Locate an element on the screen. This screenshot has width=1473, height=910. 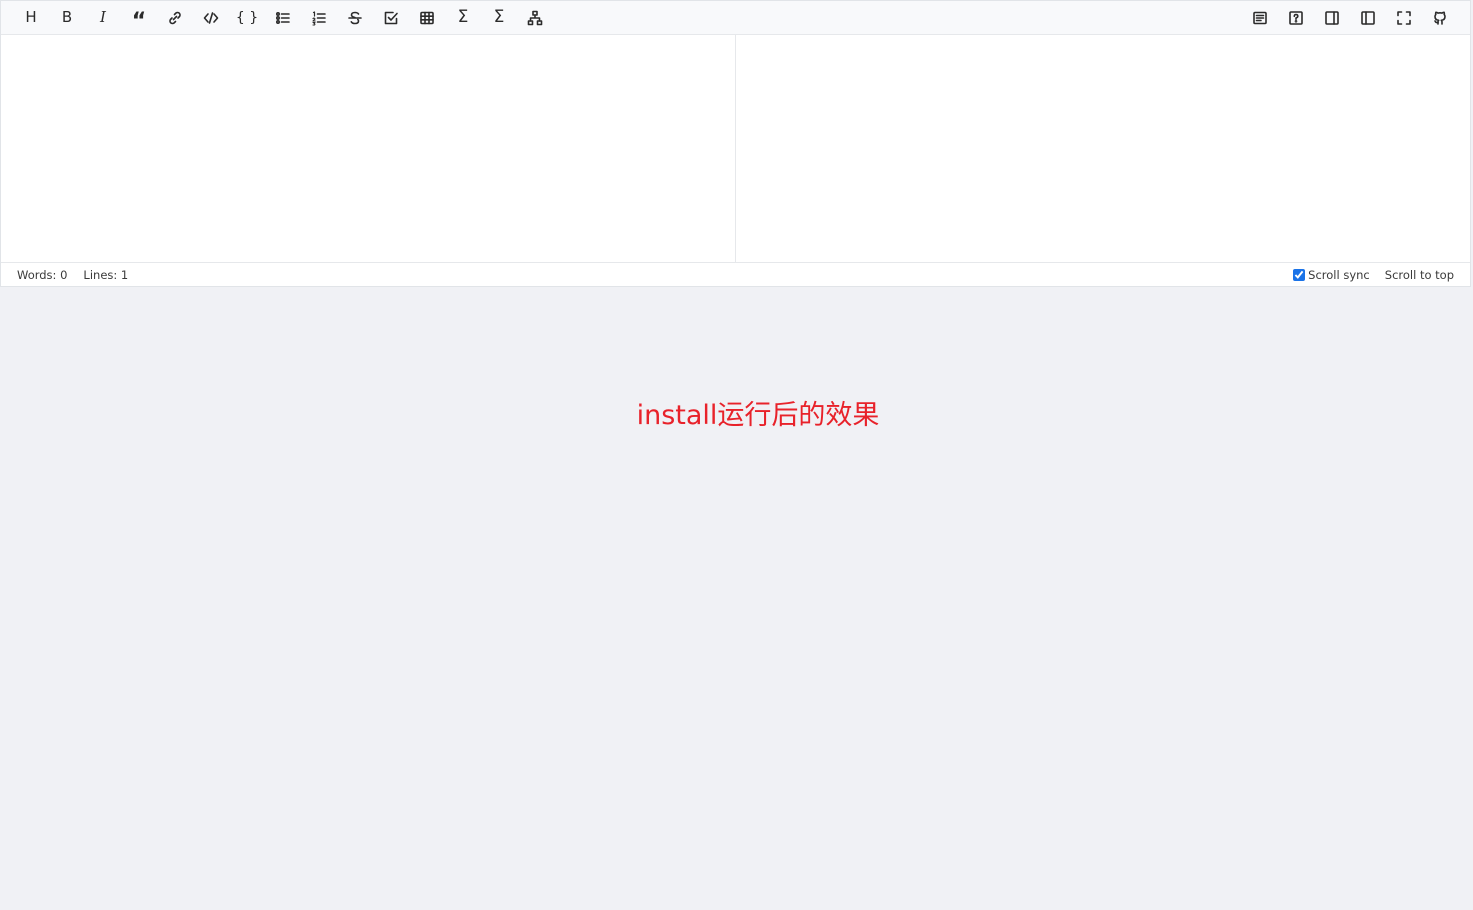
code-block-icon: { } is located at coordinates (247, 17).